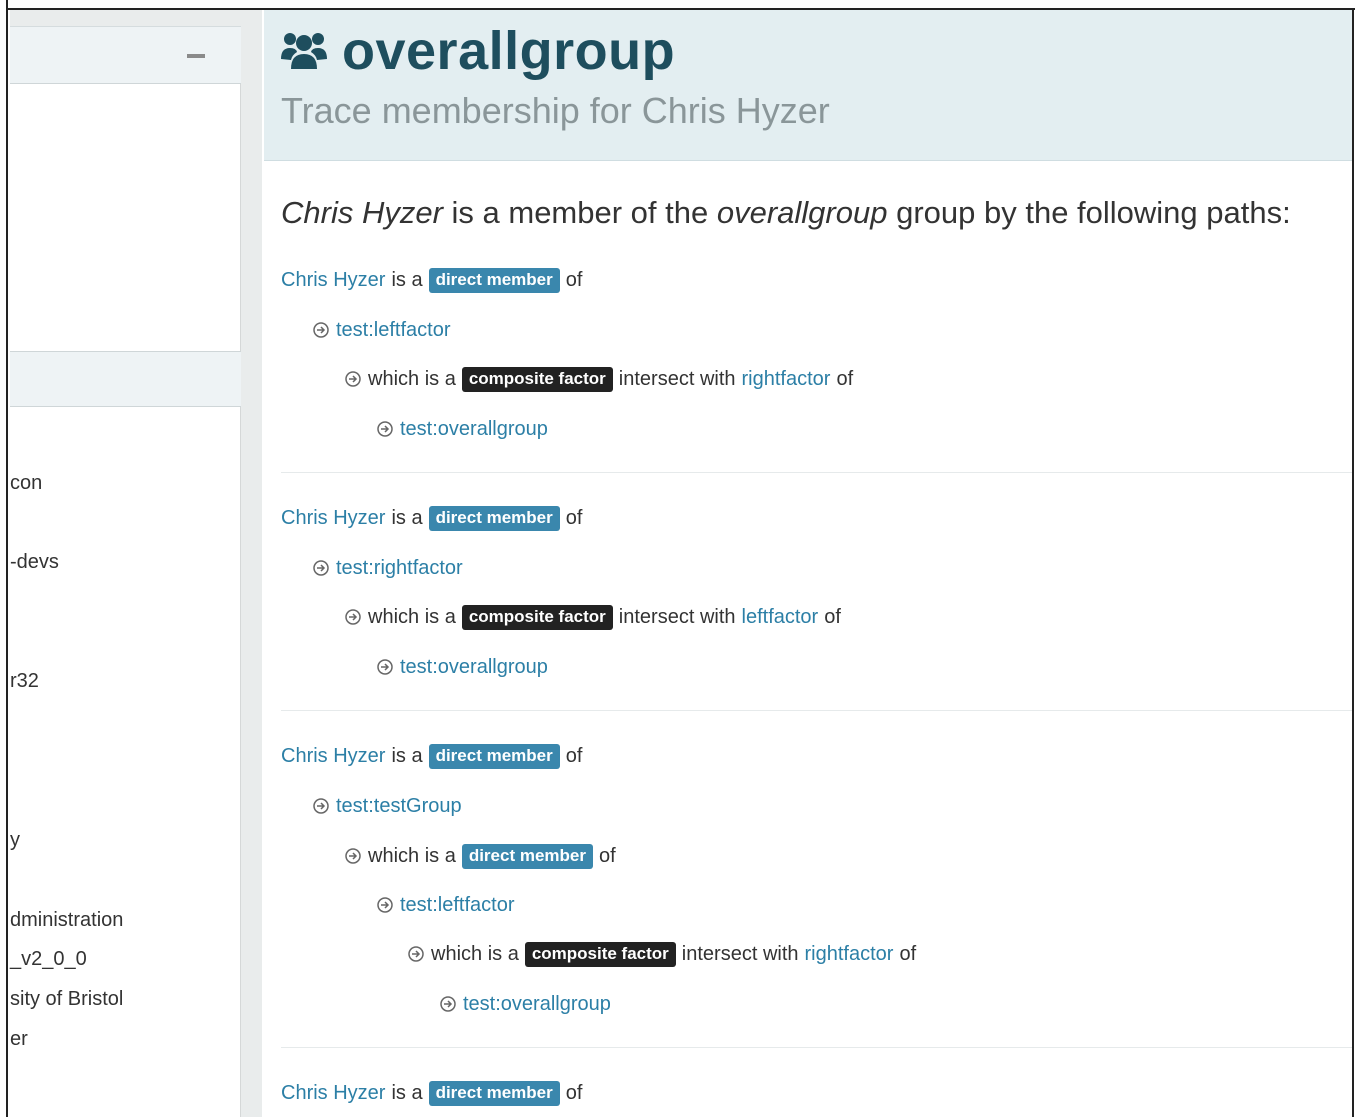 The image size is (1355, 1117). I want to click on sidebar-item: sity of Bristol, so click(66, 999).